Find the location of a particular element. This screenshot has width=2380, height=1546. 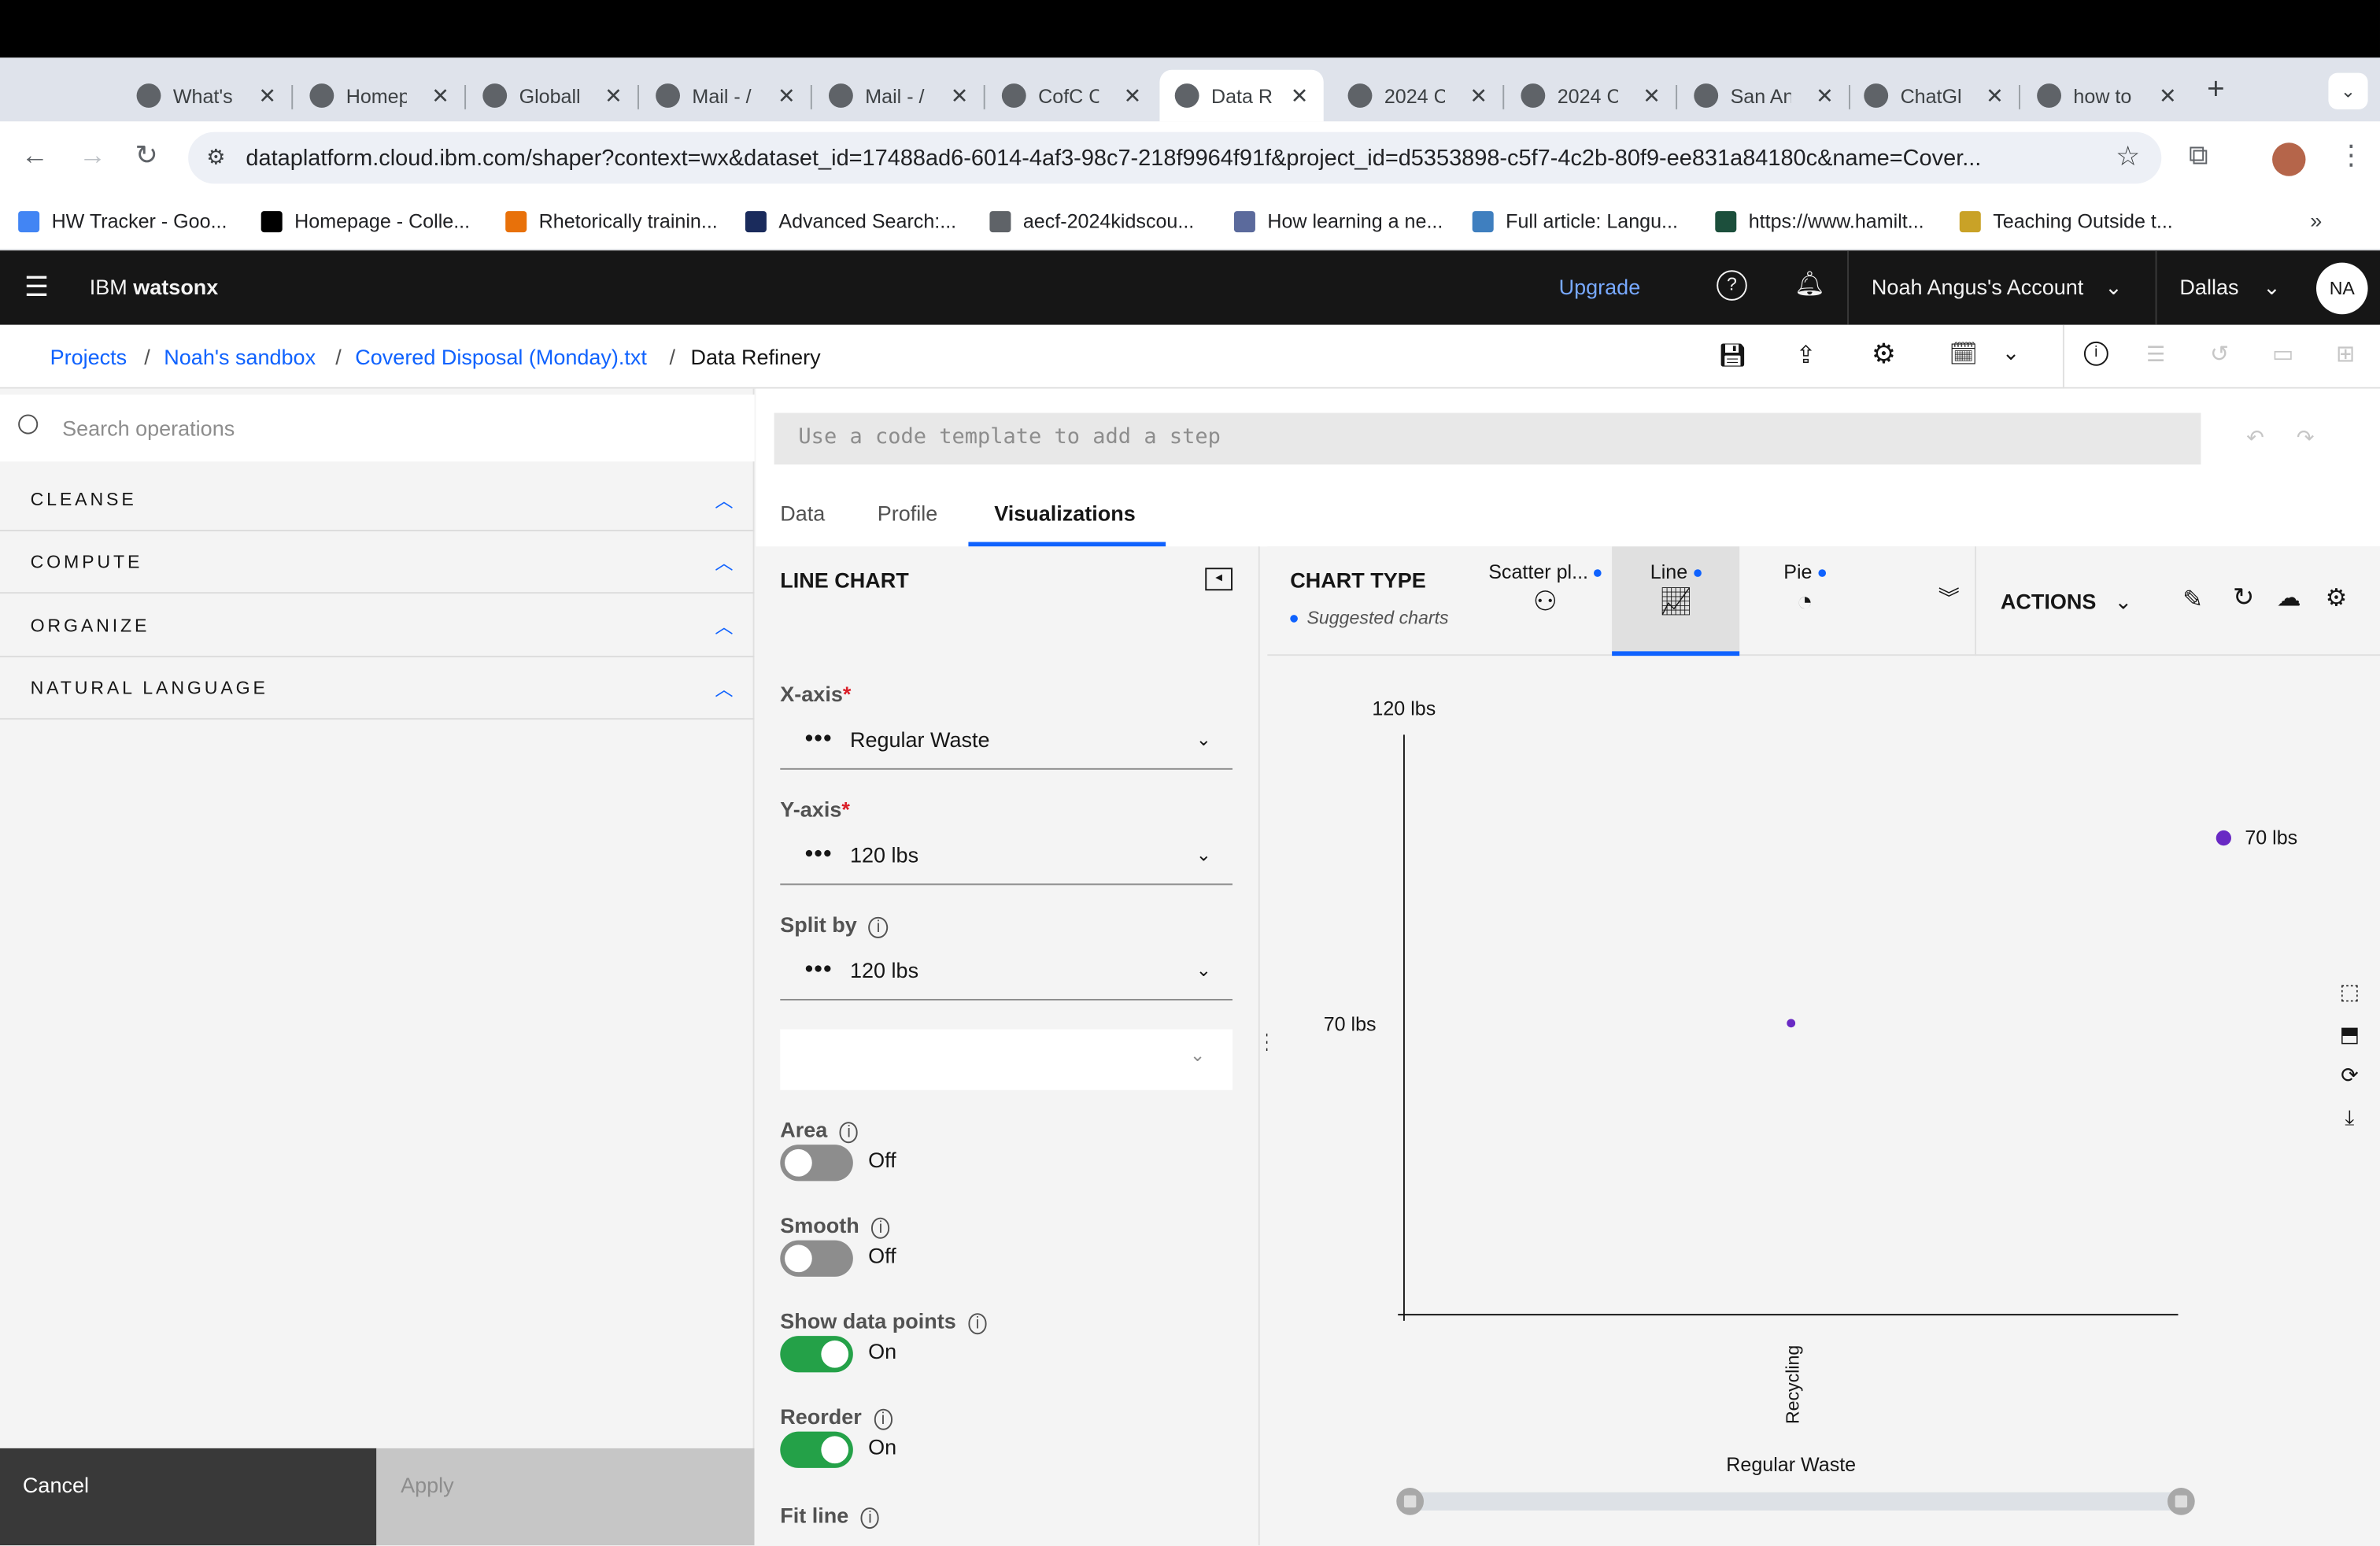

code-template-input: Use a code template to add a step is located at coordinates (1487, 438).